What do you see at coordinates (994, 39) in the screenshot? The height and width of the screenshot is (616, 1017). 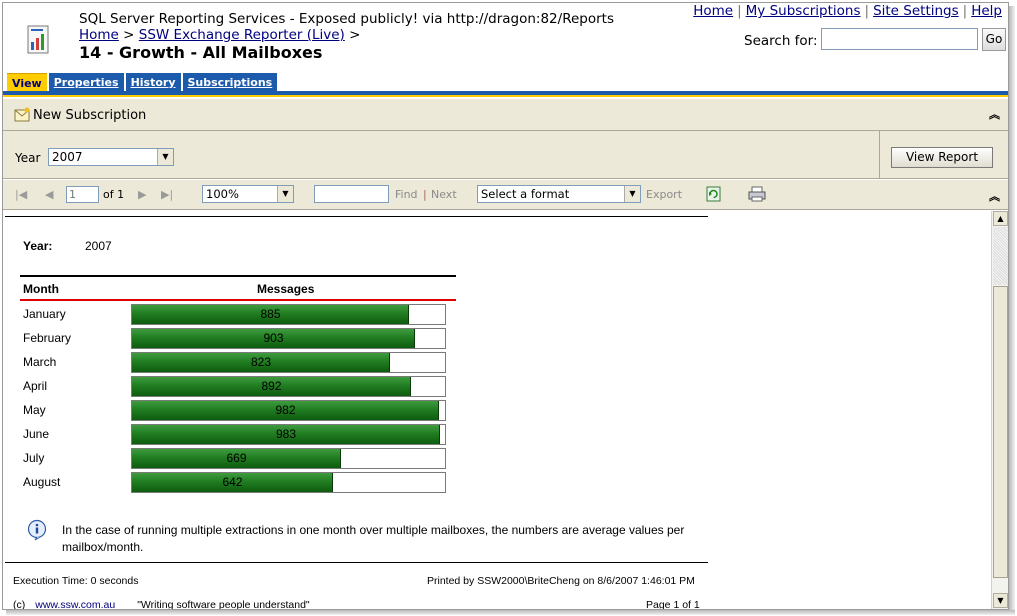 I see `go-button: Go` at bounding box center [994, 39].